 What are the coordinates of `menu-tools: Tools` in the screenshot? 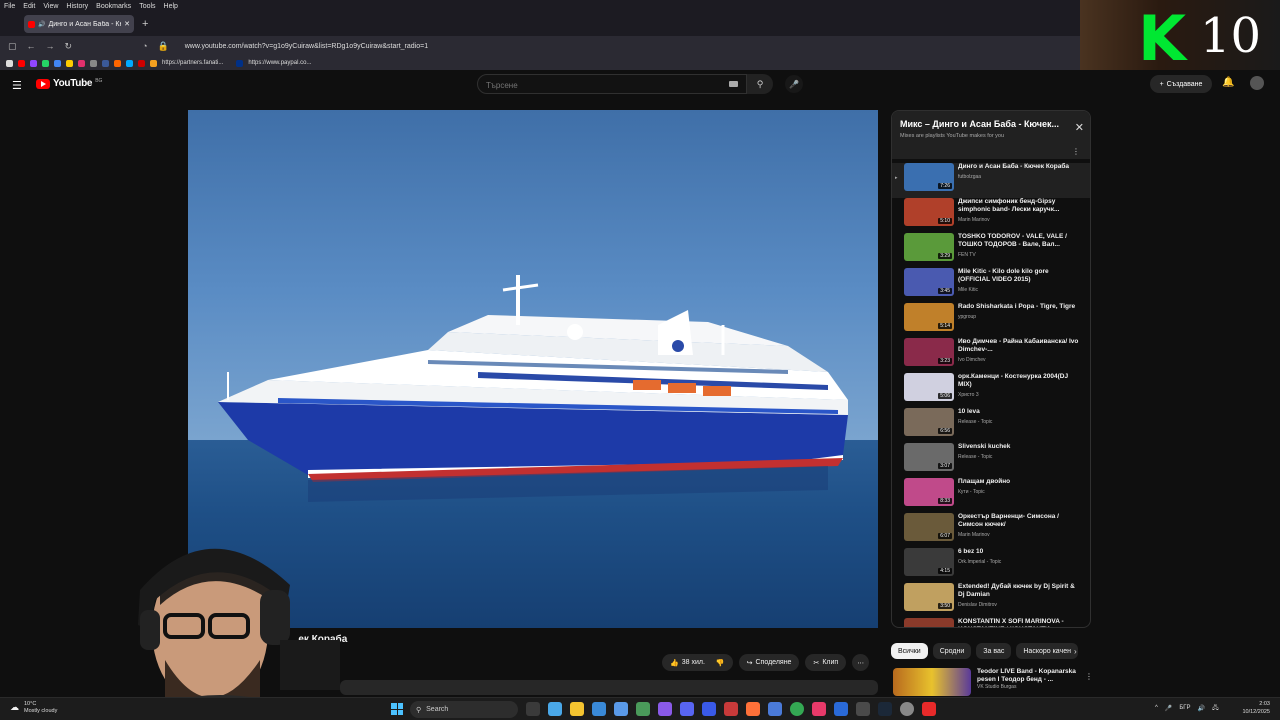 It's located at (147, 6).